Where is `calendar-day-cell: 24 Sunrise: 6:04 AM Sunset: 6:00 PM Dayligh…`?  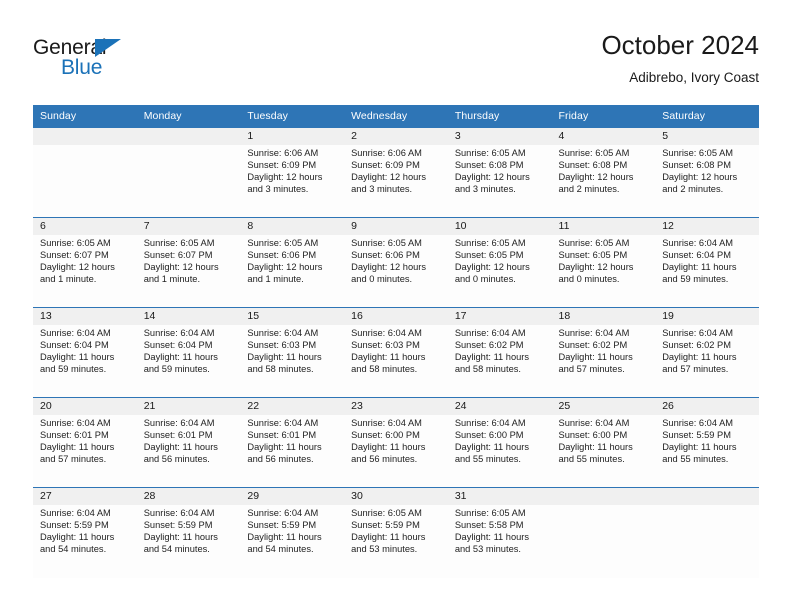
calendar-day-cell: 24 Sunrise: 6:04 AM Sunset: 6:00 PM Dayligh… is located at coordinates (499, 442).